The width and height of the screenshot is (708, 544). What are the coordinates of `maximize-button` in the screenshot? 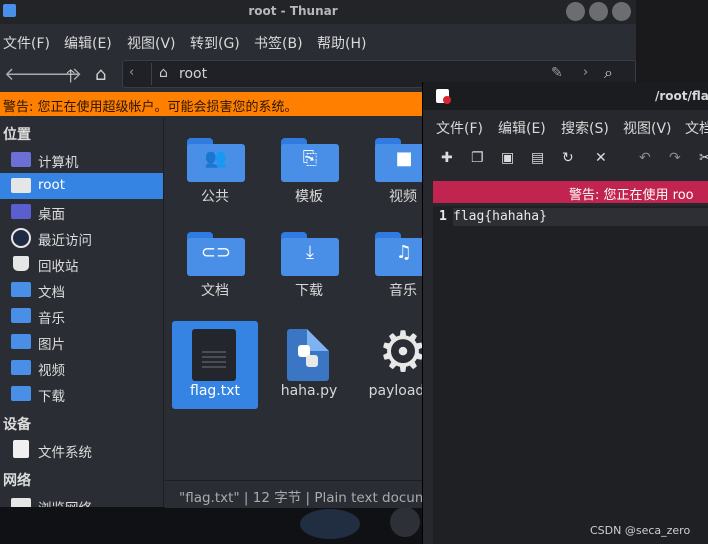 It's located at (598, 11).